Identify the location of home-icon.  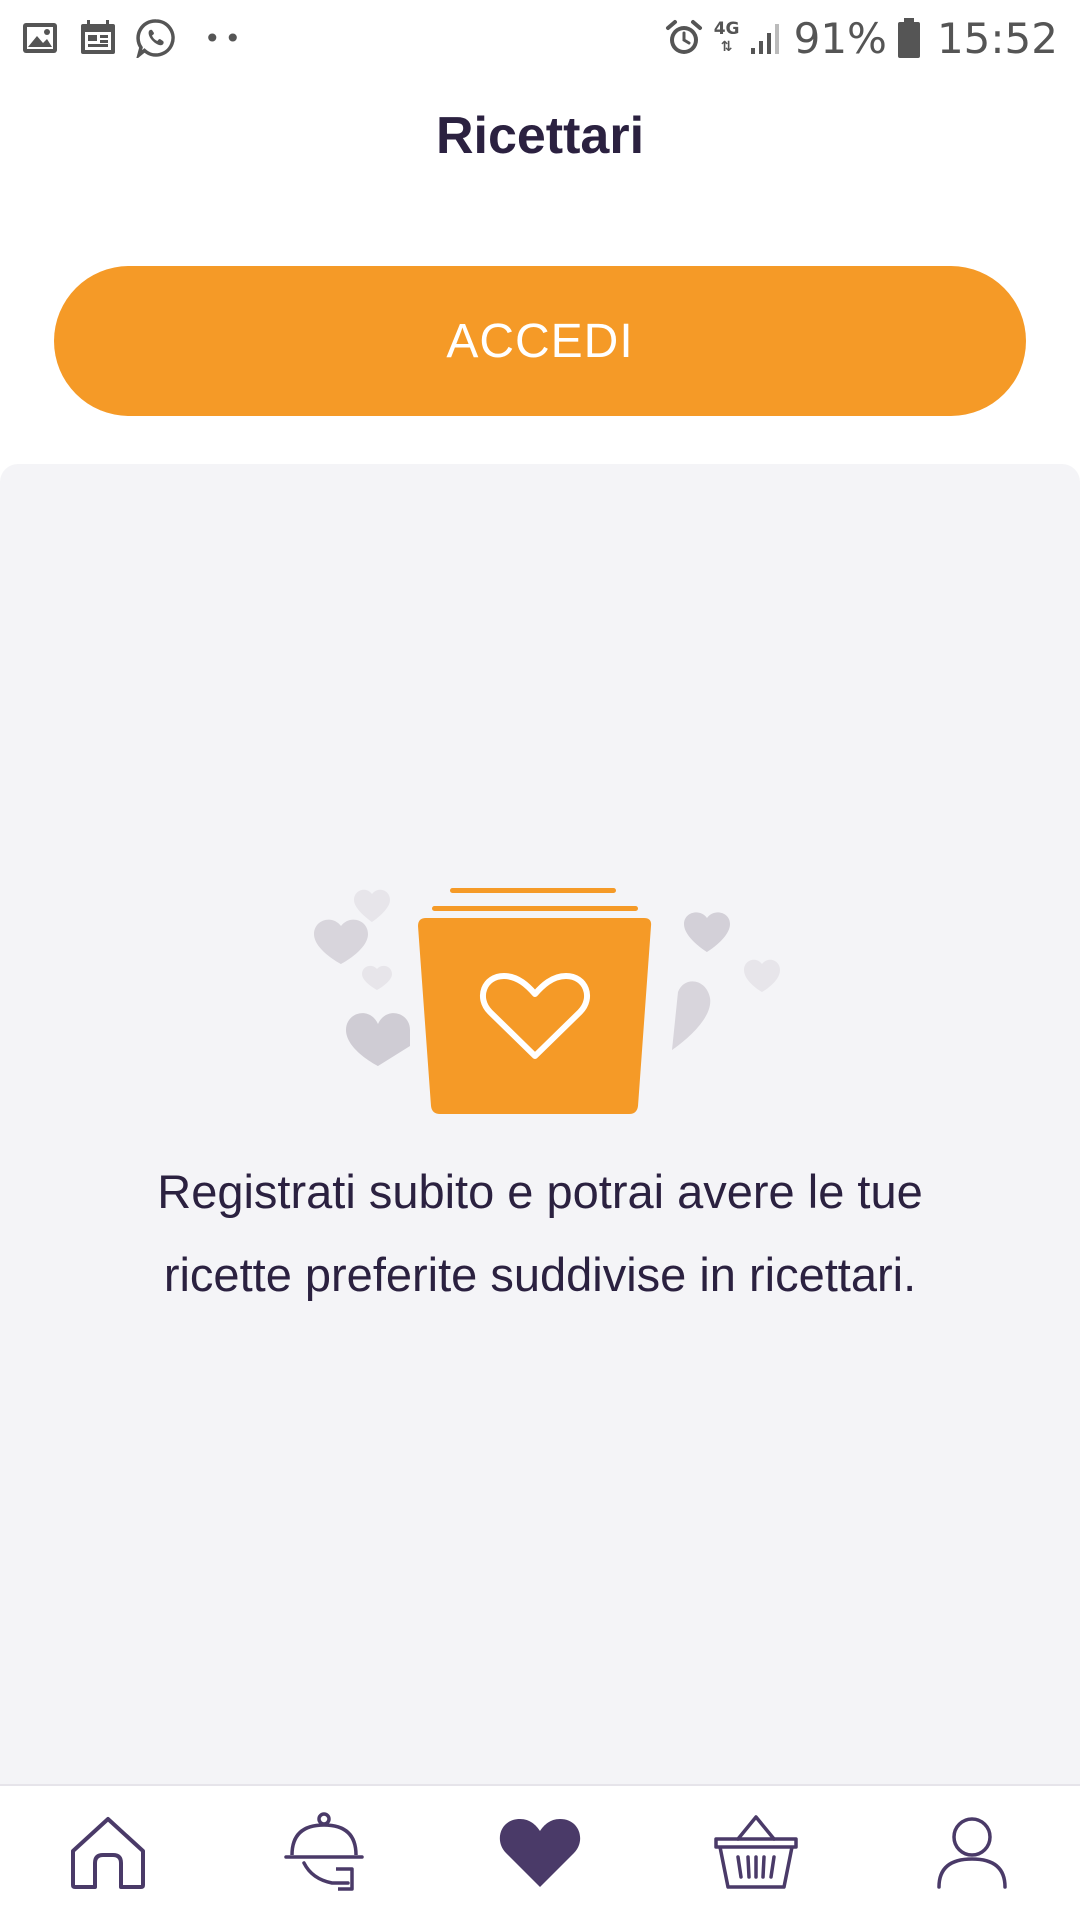
(108, 1853).